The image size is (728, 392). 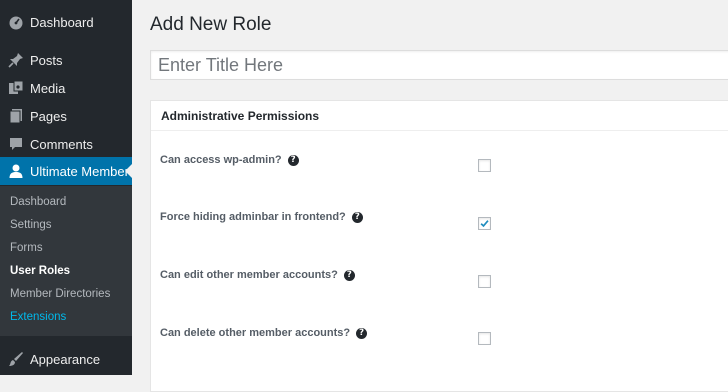 What do you see at coordinates (484, 338) in the screenshot?
I see `checkbox-delete-accounts` at bounding box center [484, 338].